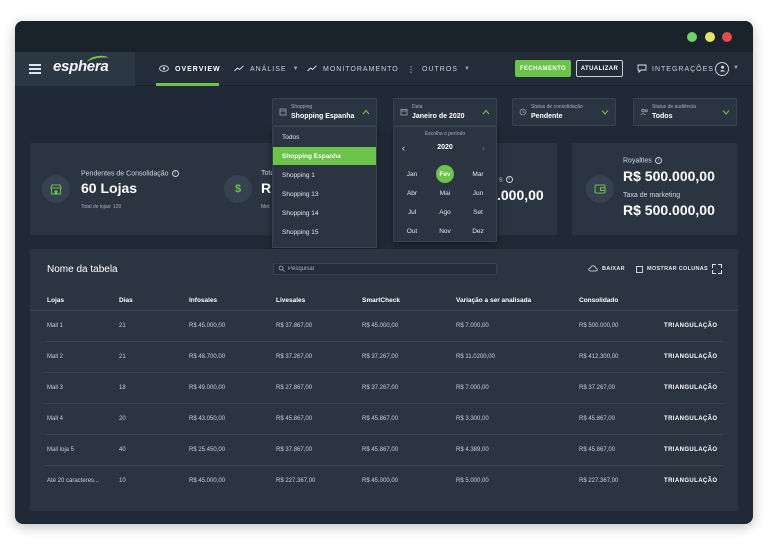 This screenshot has width=768, height=545. I want to click on column-header: Variação a ser analisada, so click(493, 300).